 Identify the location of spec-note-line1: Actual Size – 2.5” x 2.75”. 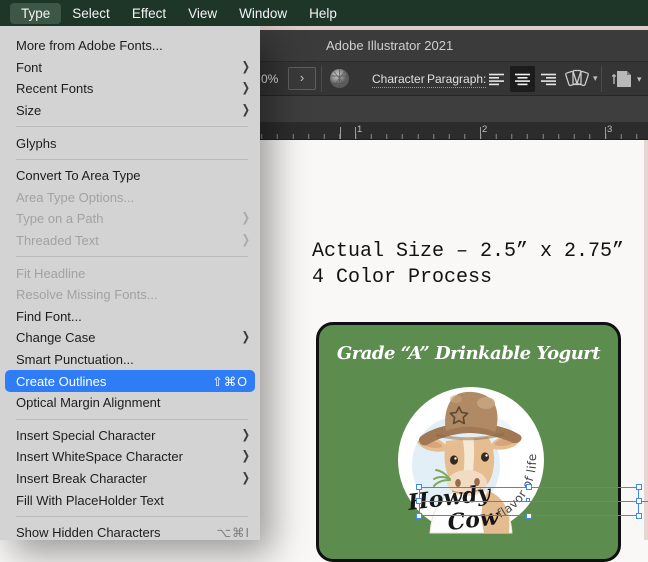
(468, 251).